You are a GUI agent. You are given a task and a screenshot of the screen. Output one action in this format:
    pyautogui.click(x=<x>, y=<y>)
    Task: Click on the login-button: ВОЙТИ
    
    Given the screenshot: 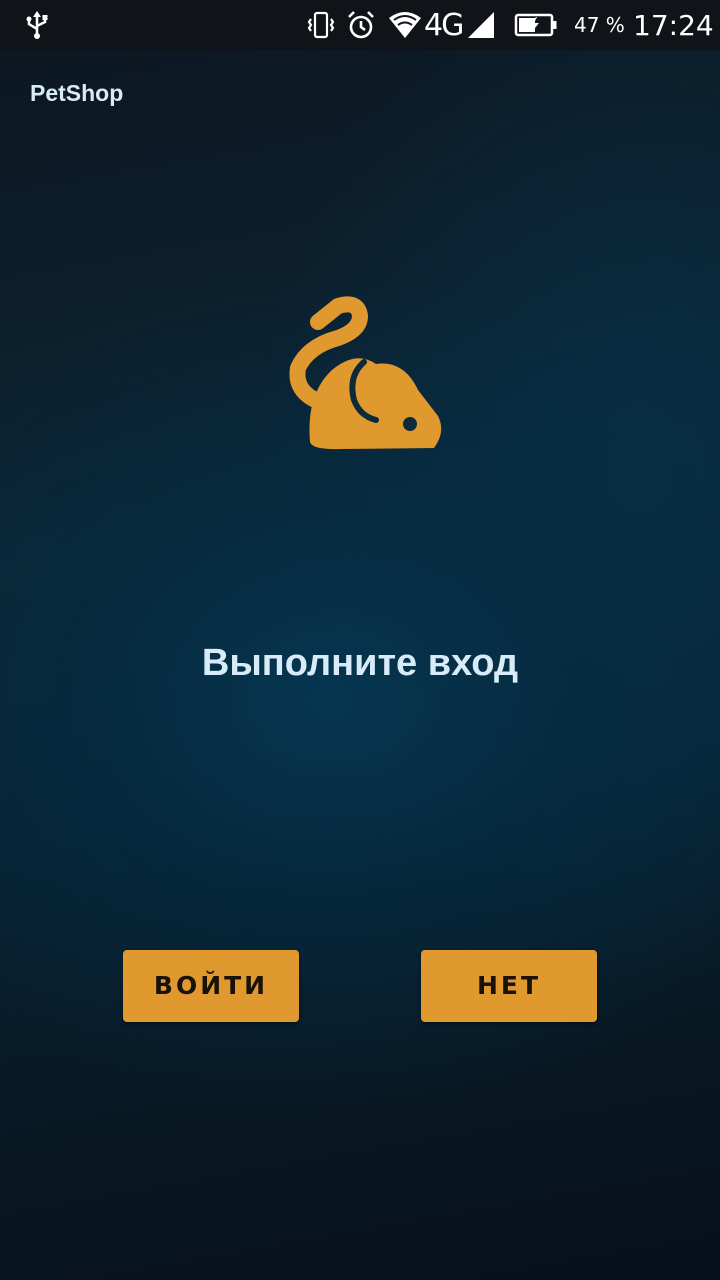 What is the action you would take?
    pyautogui.click(x=211, y=986)
    